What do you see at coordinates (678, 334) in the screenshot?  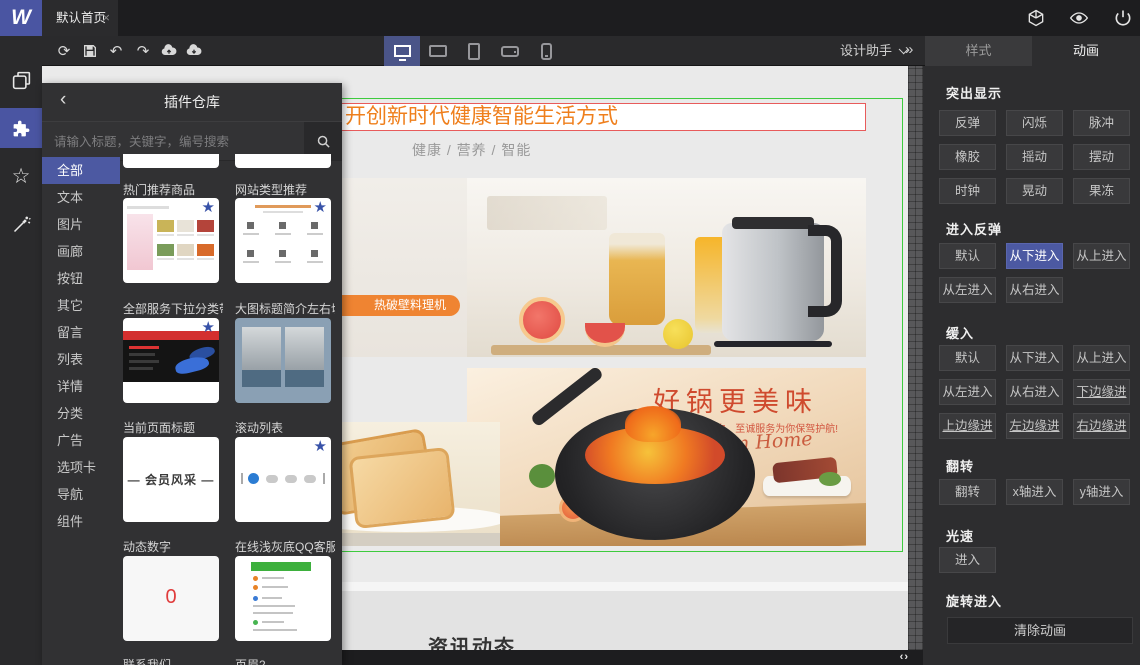 I see `lemon` at bounding box center [678, 334].